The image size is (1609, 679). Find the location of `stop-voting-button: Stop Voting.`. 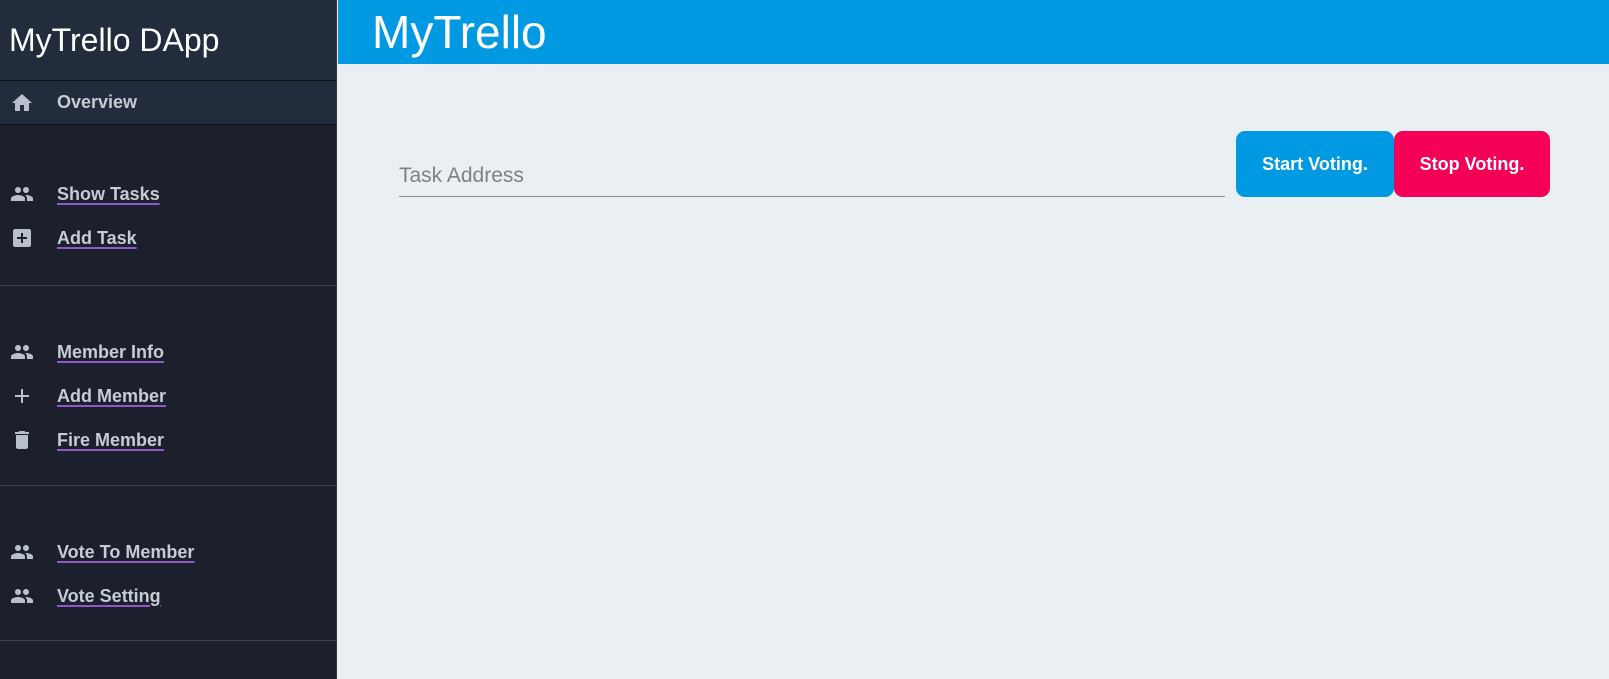

stop-voting-button: Stop Voting. is located at coordinates (1472, 164).